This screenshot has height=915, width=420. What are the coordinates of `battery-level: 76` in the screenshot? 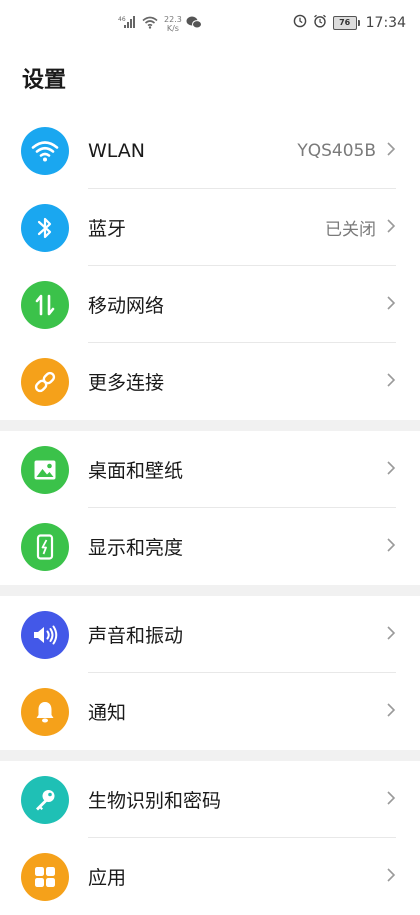 It's located at (344, 23).